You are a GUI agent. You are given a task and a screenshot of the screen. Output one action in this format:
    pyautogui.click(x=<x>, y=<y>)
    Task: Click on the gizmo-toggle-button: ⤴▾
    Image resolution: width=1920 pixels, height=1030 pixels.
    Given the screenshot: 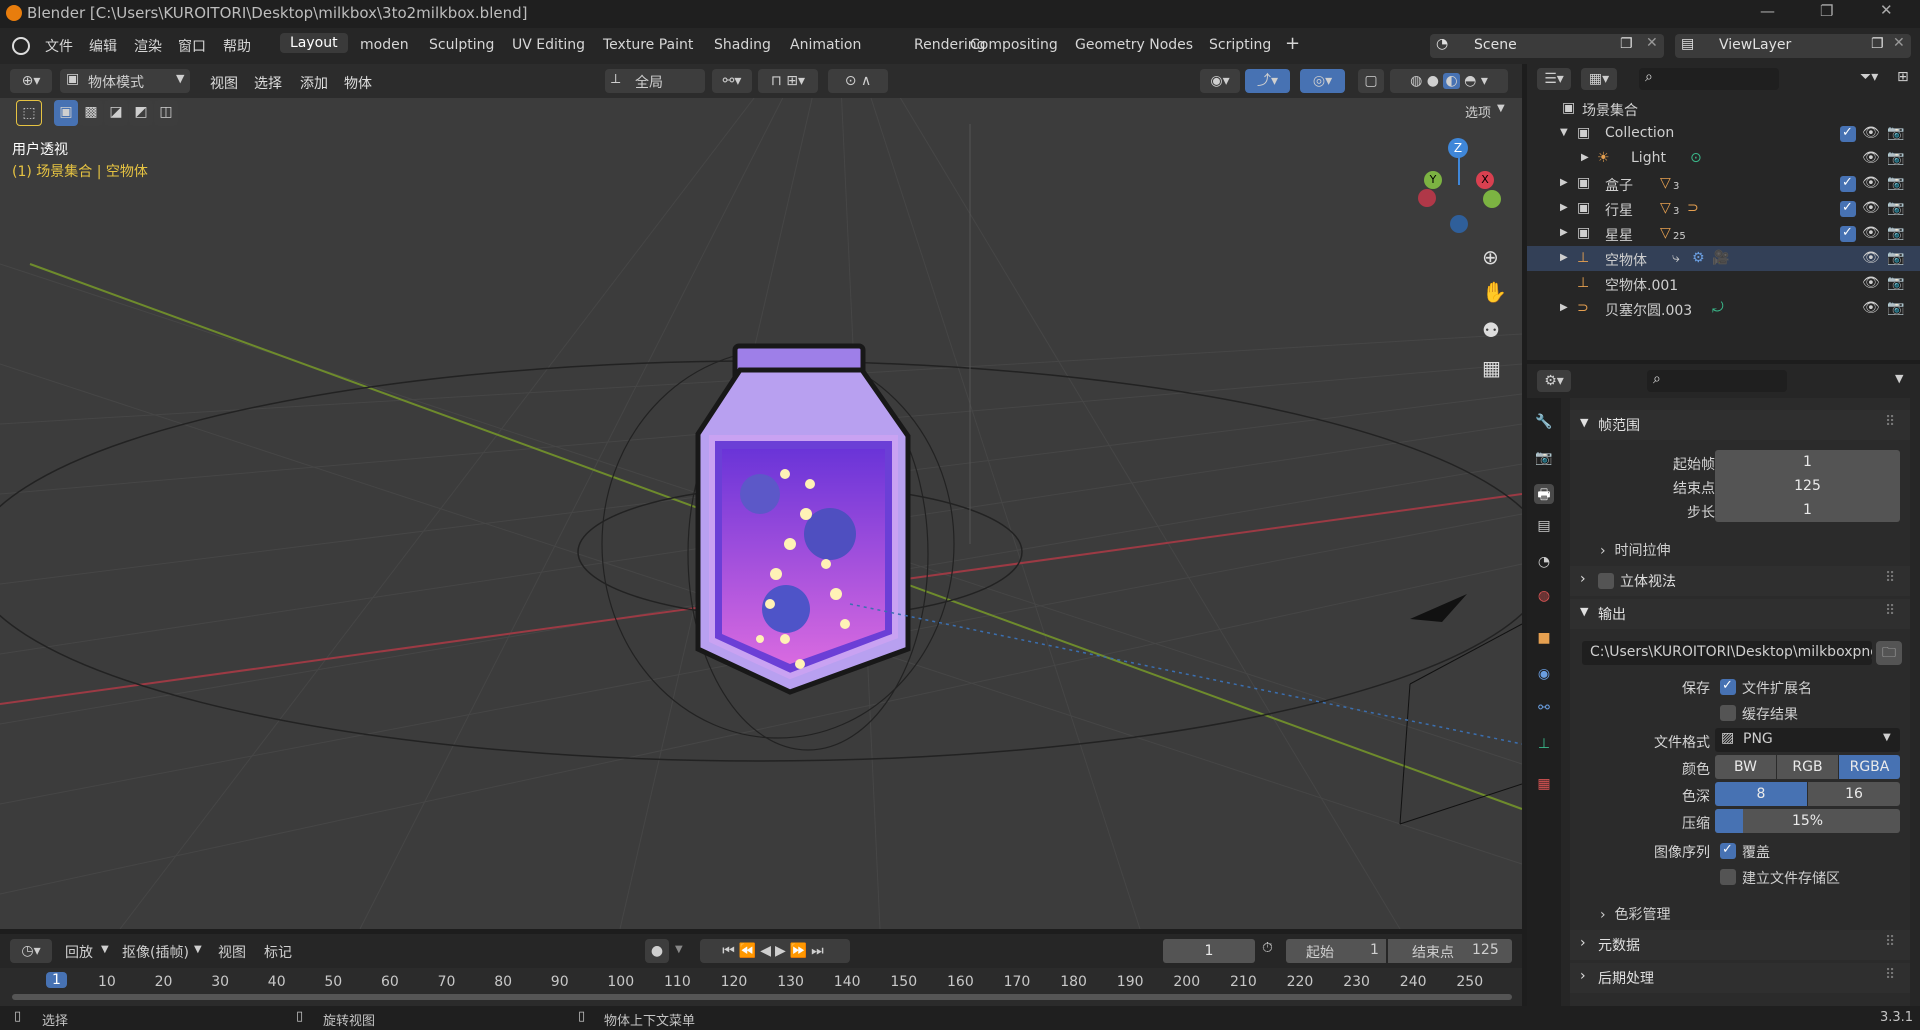 What is the action you would take?
    pyautogui.click(x=1267, y=81)
    